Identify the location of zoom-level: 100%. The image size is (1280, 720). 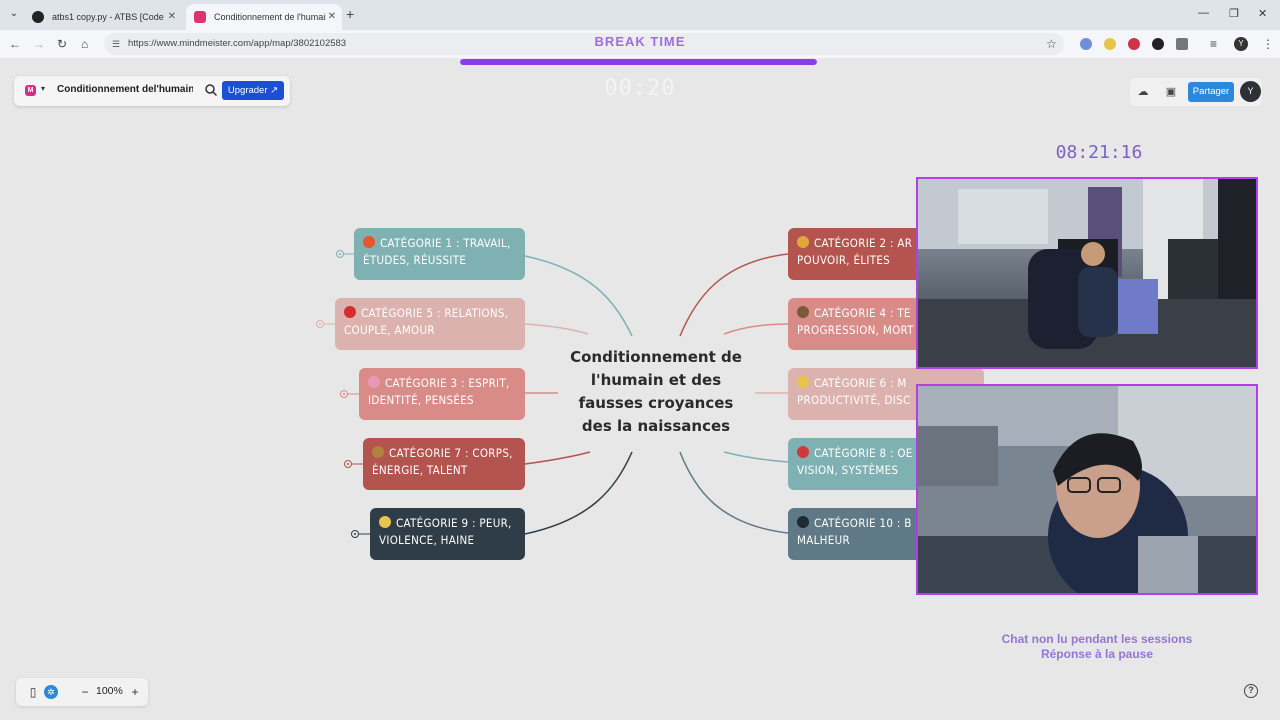
(109, 691).